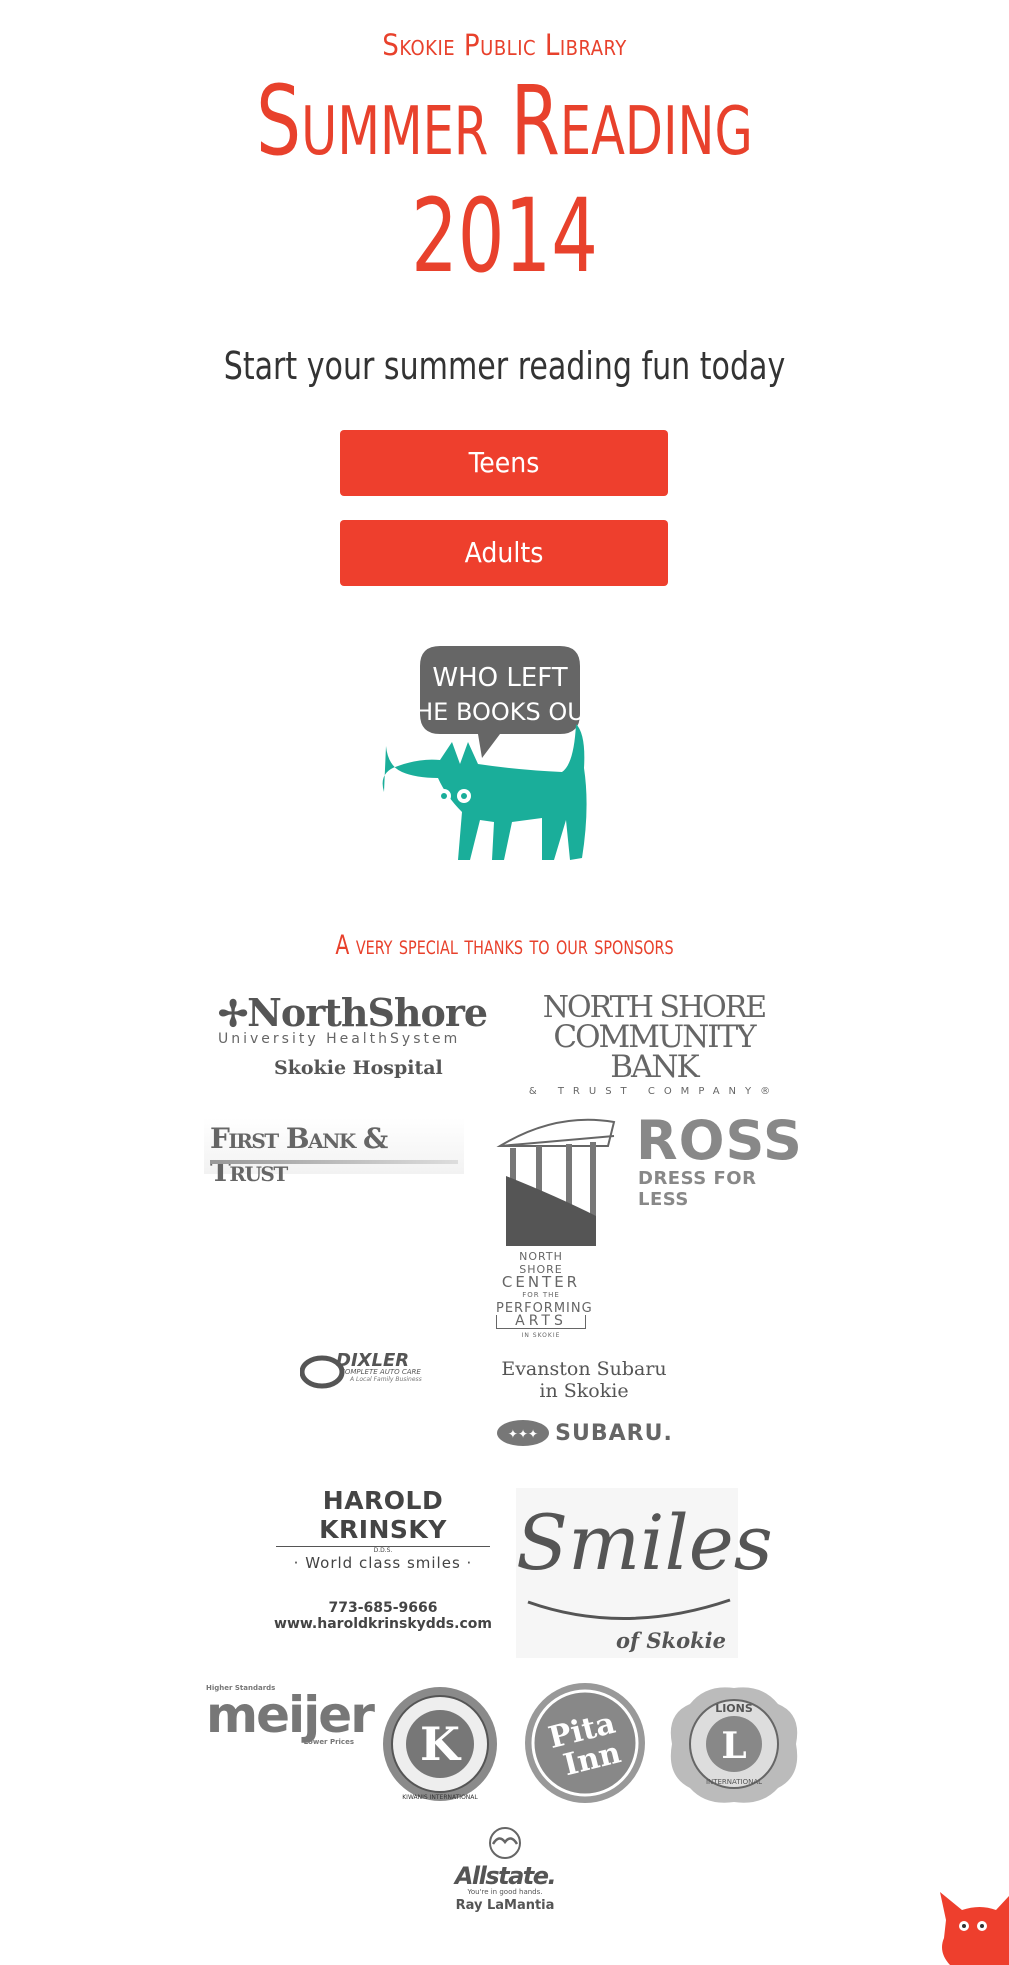 The image size is (1009, 1965). I want to click on smiles-logo: Smiles of Skokie, so click(644, 1573).